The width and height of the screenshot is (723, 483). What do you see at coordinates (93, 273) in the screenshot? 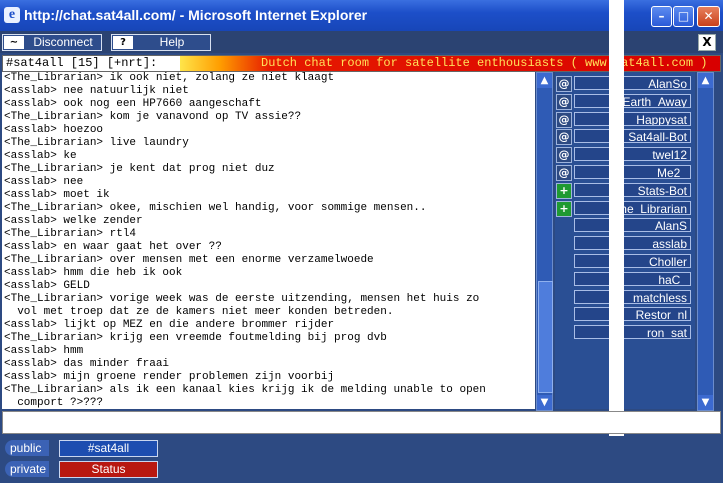
I see `chat-line: <asslab> hmm die heb ik ook` at bounding box center [93, 273].